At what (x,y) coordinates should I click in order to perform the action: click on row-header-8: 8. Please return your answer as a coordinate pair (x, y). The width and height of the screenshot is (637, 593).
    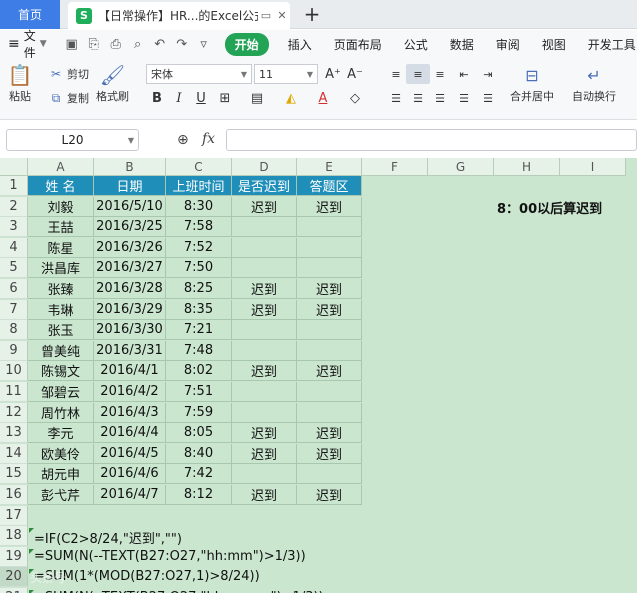
    Looking at the image, I should click on (14, 330).